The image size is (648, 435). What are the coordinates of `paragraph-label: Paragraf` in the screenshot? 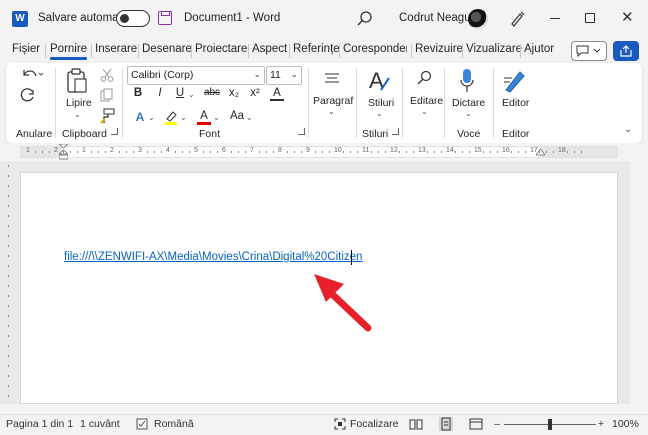 It's located at (333, 101).